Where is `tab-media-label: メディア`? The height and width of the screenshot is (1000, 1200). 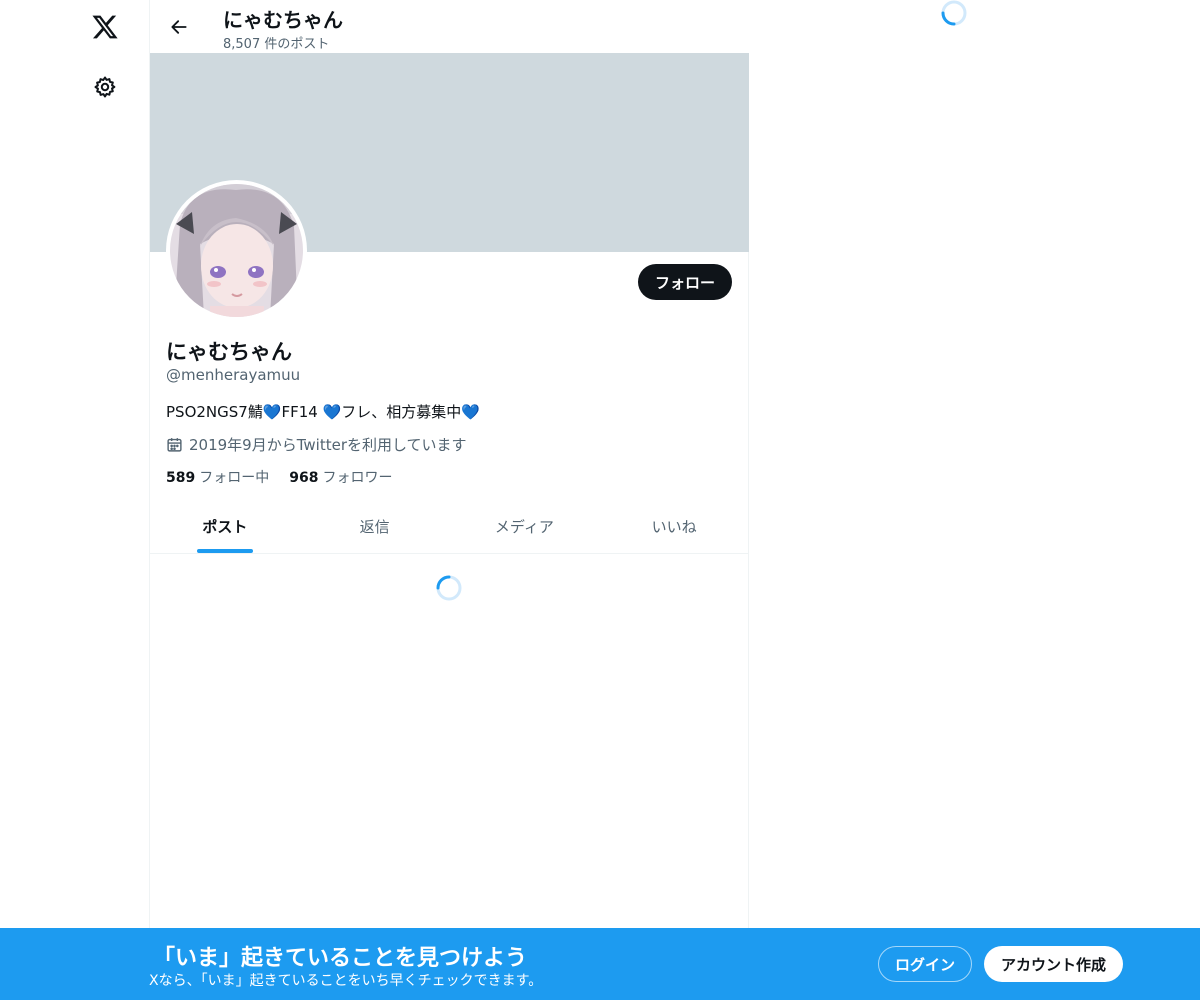
tab-media-label: メディア is located at coordinates (524, 527).